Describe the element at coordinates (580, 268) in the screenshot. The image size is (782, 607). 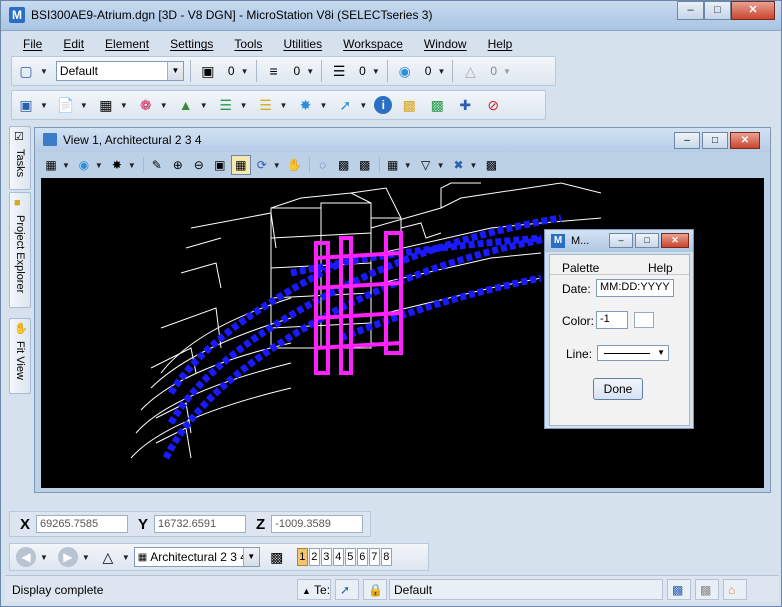
I see `dialog-menu-palette: Palette` at that location.